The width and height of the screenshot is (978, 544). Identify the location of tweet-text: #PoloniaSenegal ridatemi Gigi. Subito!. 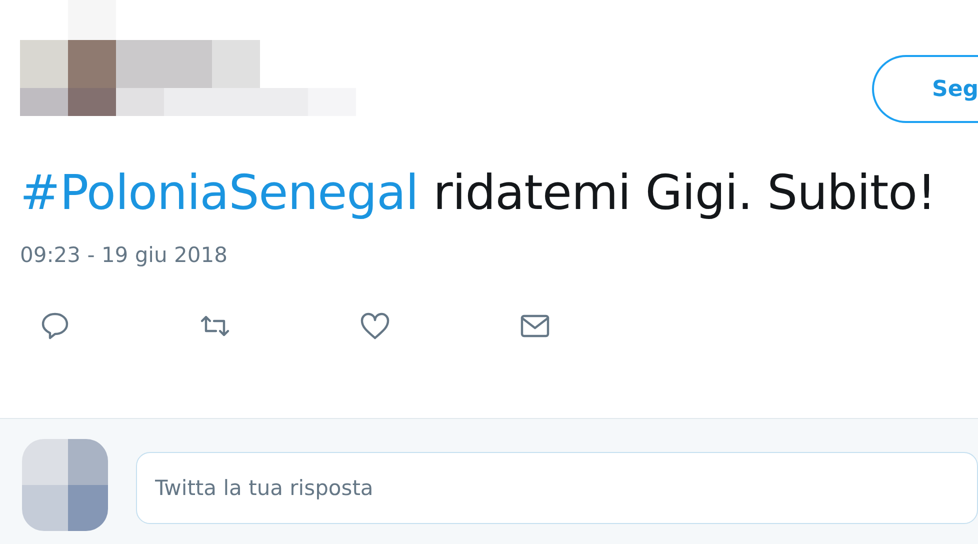
(478, 193).